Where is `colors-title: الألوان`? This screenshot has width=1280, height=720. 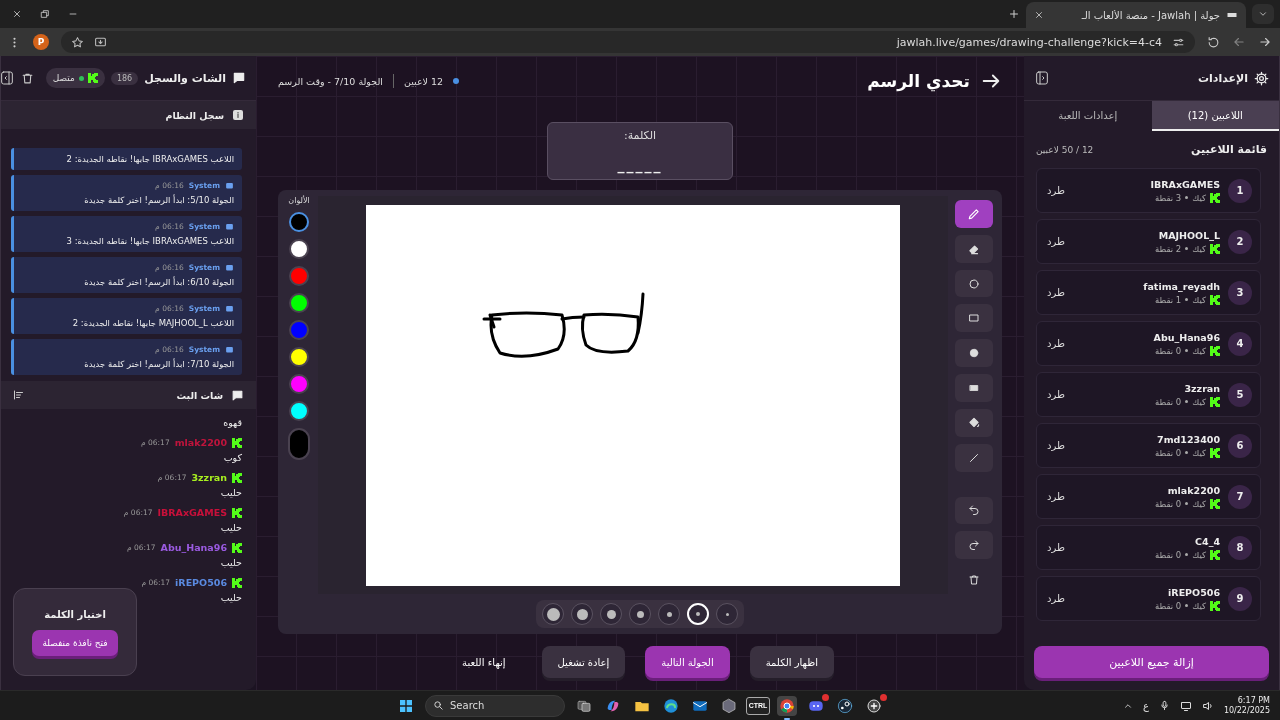 colors-title: الألوان is located at coordinates (299, 200).